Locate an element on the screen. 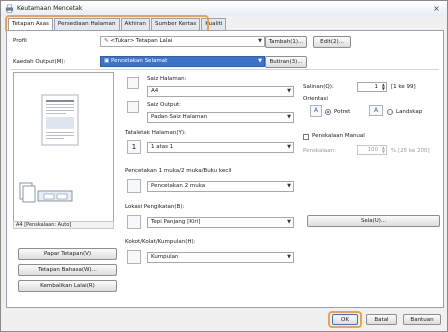 This screenshot has width=448, height=332. duplex-icon is located at coordinates (134, 186).